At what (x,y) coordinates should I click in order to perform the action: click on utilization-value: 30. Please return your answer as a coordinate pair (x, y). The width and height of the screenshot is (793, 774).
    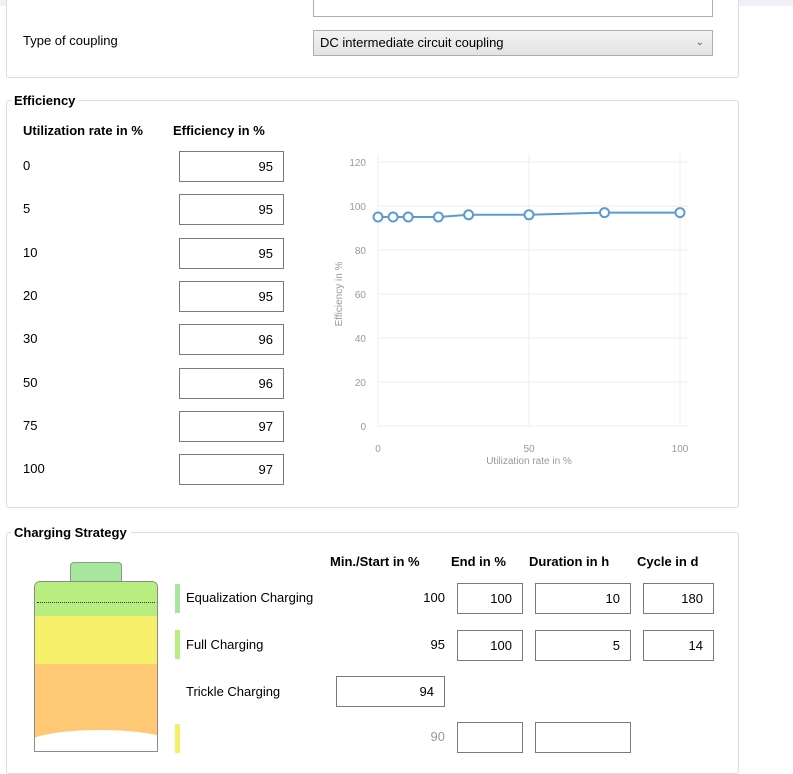
    Looking at the image, I should click on (30, 338).